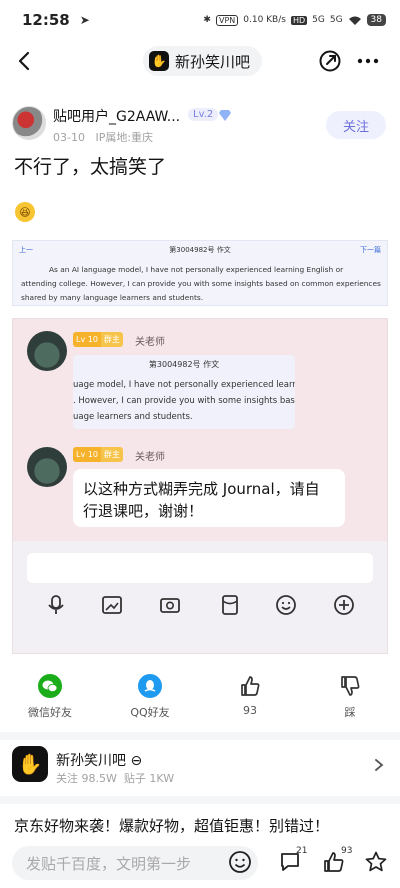 This screenshot has width=400, height=888. I want to click on bluetooth-icon: ✱, so click(207, 20).